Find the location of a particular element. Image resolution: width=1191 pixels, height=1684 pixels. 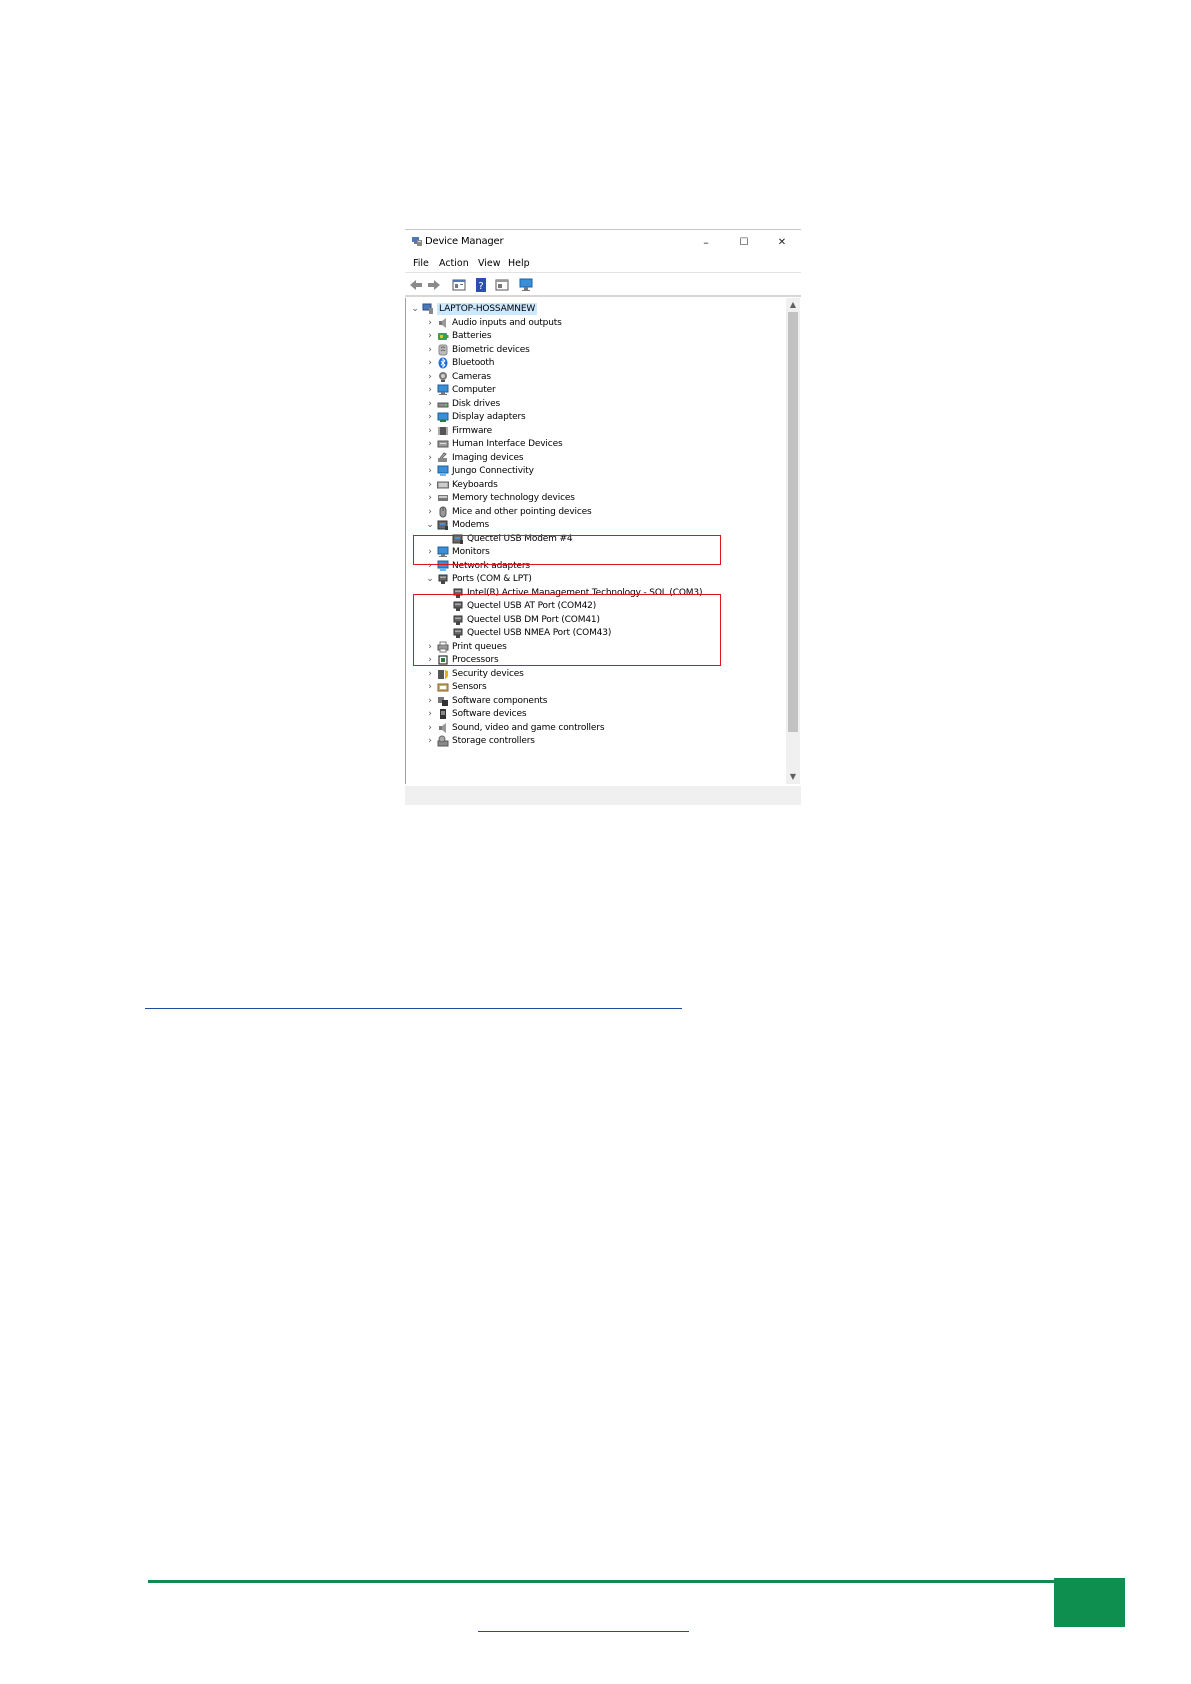

tree-item-firmware: › Firmware is located at coordinates (596, 431).